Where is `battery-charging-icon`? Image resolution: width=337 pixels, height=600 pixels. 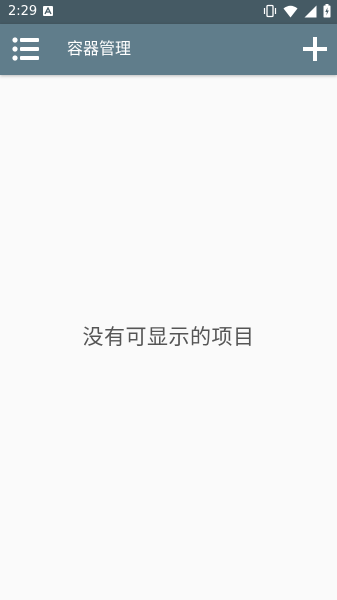 battery-charging-icon is located at coordinates (327, 12).